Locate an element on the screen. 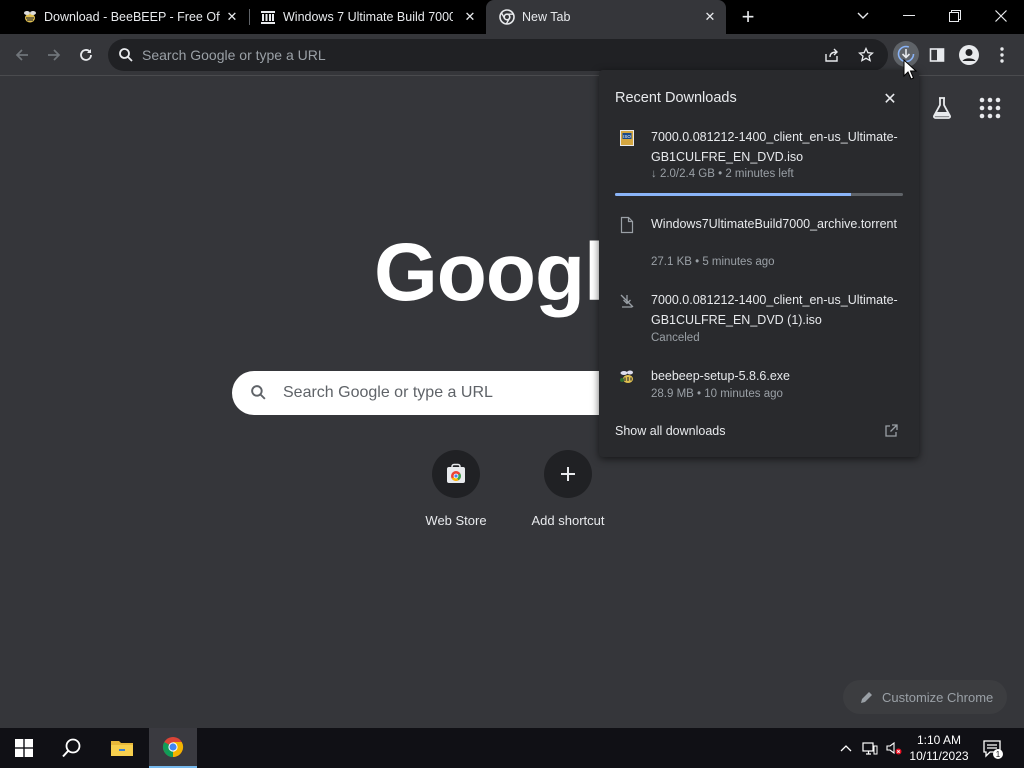  open-external-icon is located at coordinates (891, 431).